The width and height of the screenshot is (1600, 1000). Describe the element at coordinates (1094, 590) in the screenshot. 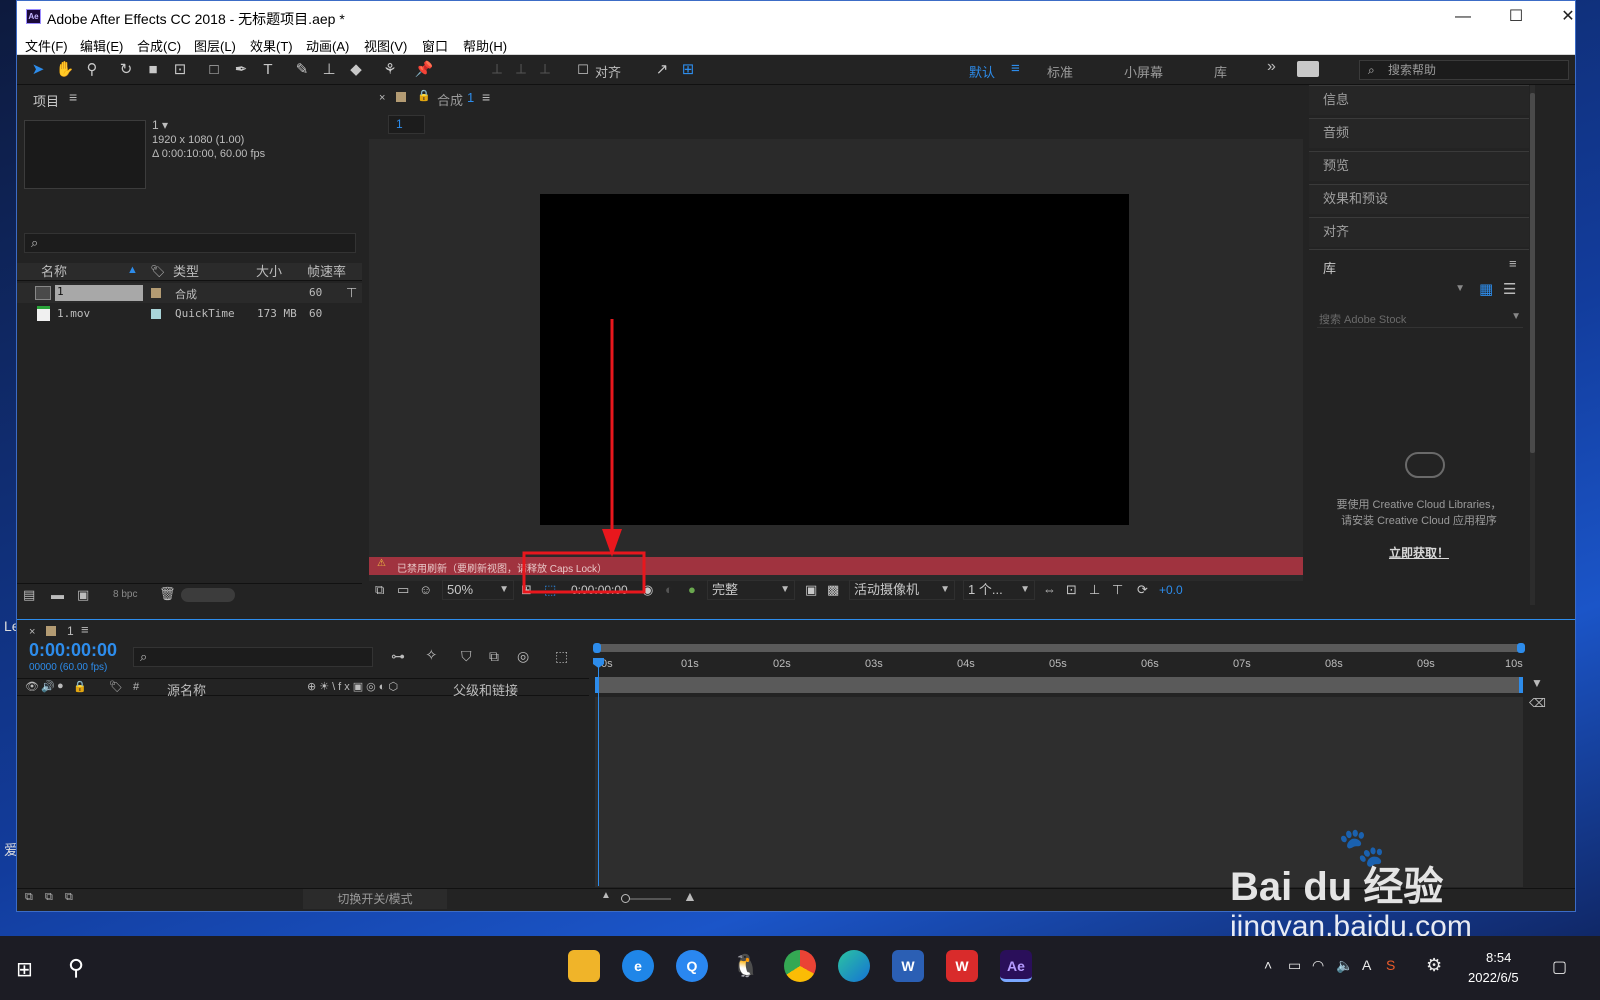

I see `comp-flowchart-icon: ⊥` at that location.